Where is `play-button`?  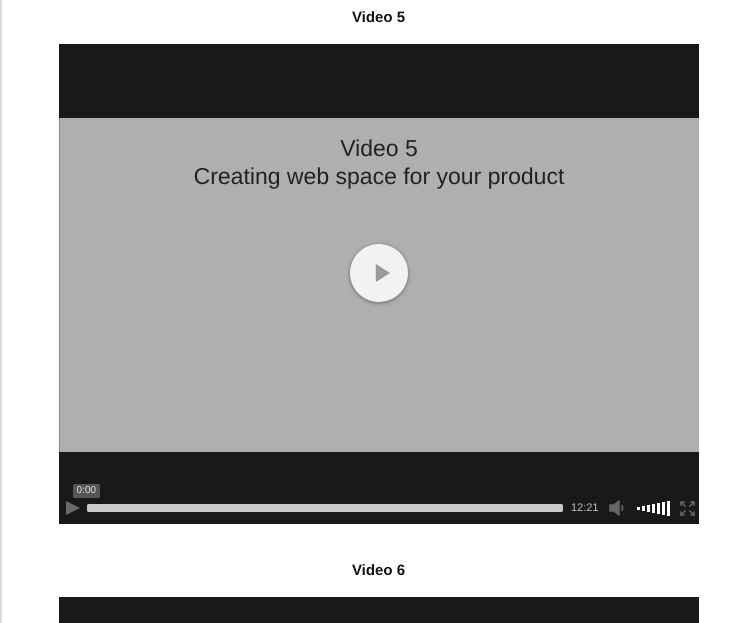
play-button is located at coordinates (379, 273).